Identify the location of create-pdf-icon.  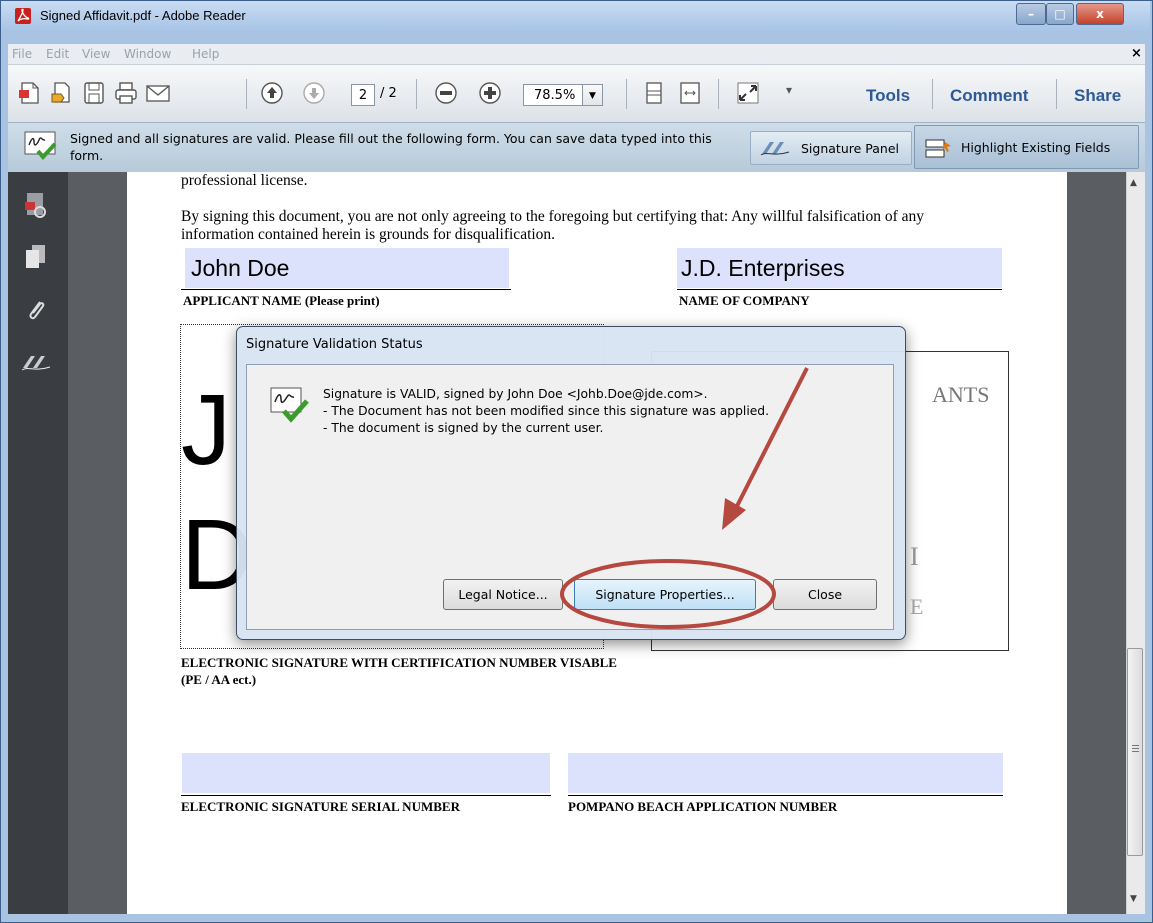
(30, 93).